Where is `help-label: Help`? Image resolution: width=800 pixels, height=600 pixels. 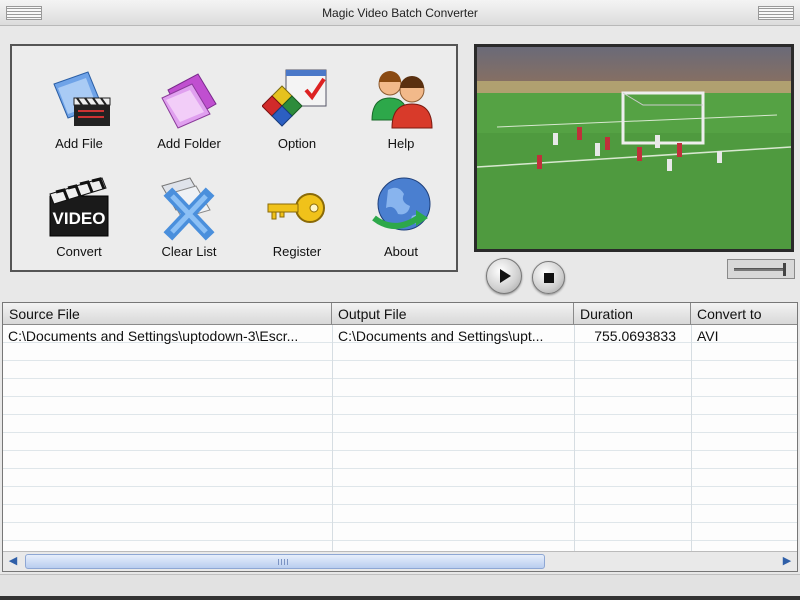 help-label: Help is located at coordinates (401, 143).